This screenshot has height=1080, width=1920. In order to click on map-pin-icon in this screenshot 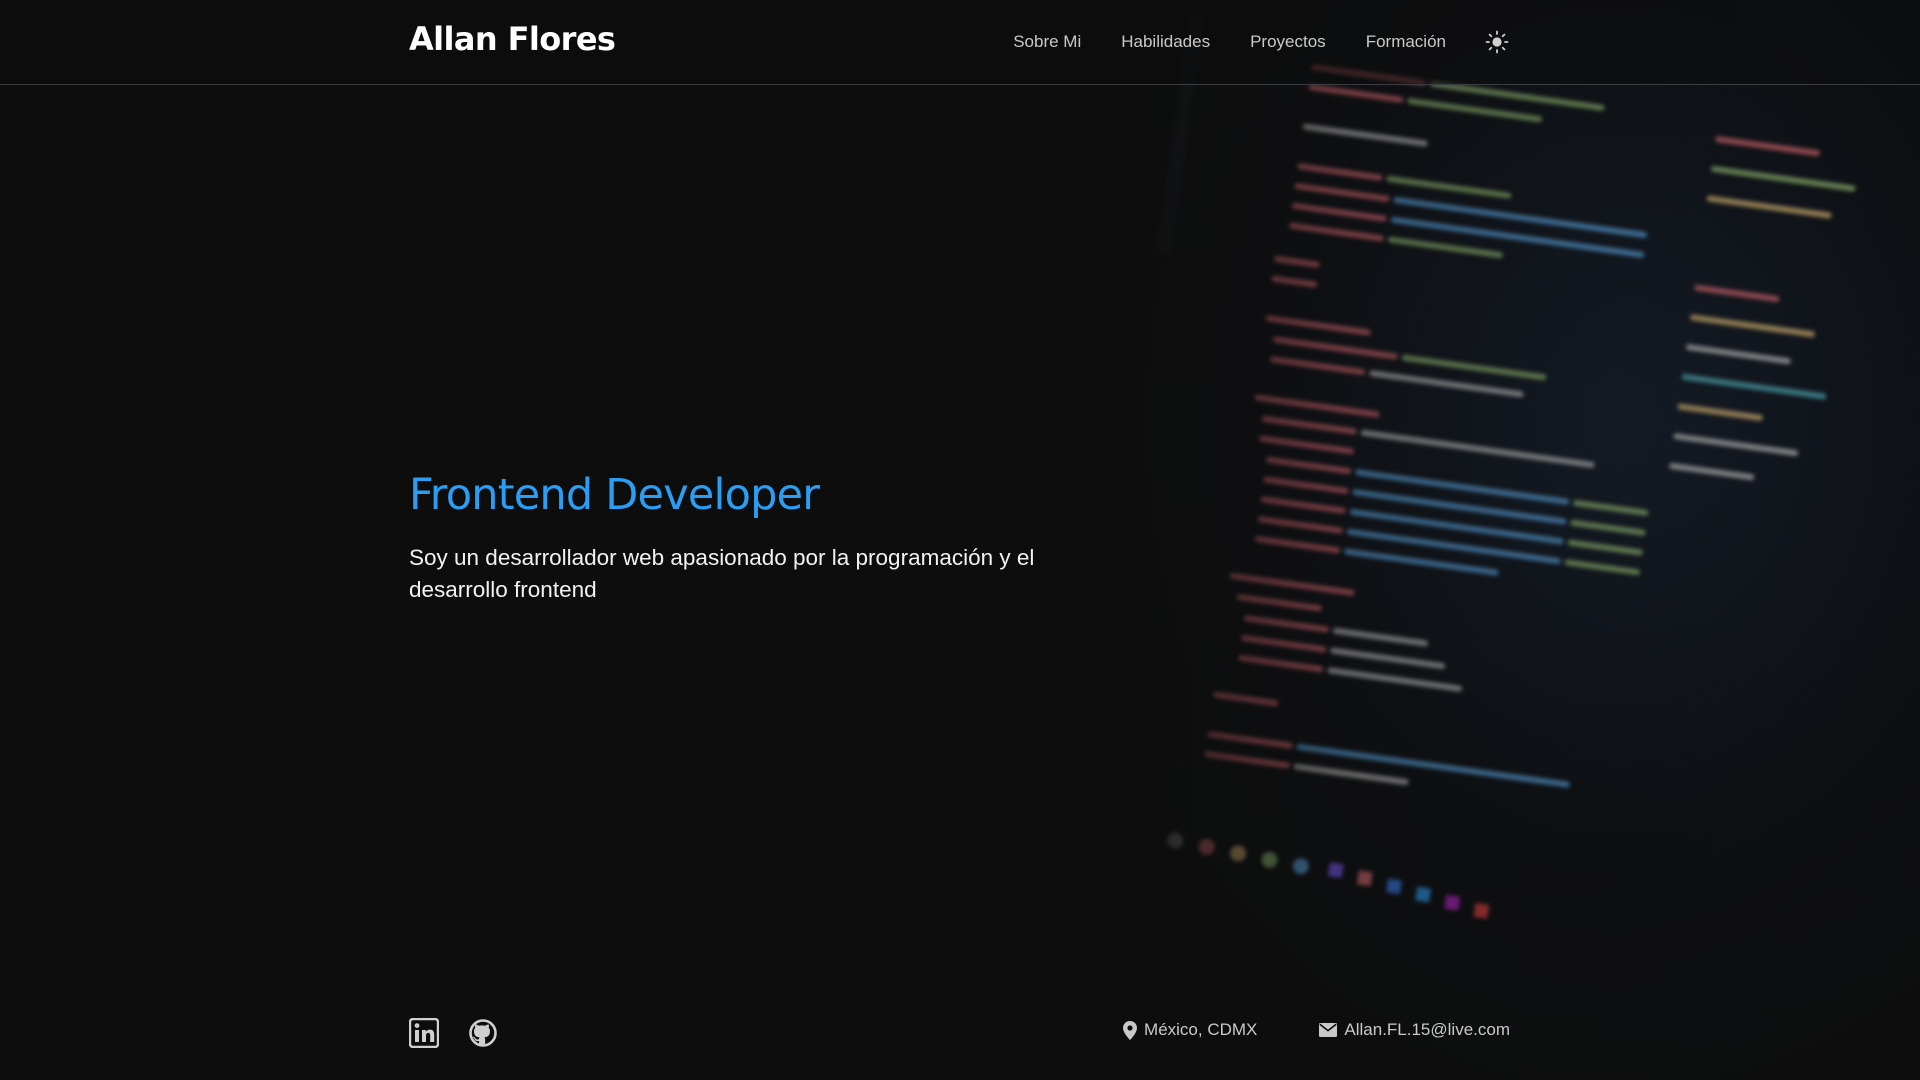, I will do `click(1130, 1030)`.